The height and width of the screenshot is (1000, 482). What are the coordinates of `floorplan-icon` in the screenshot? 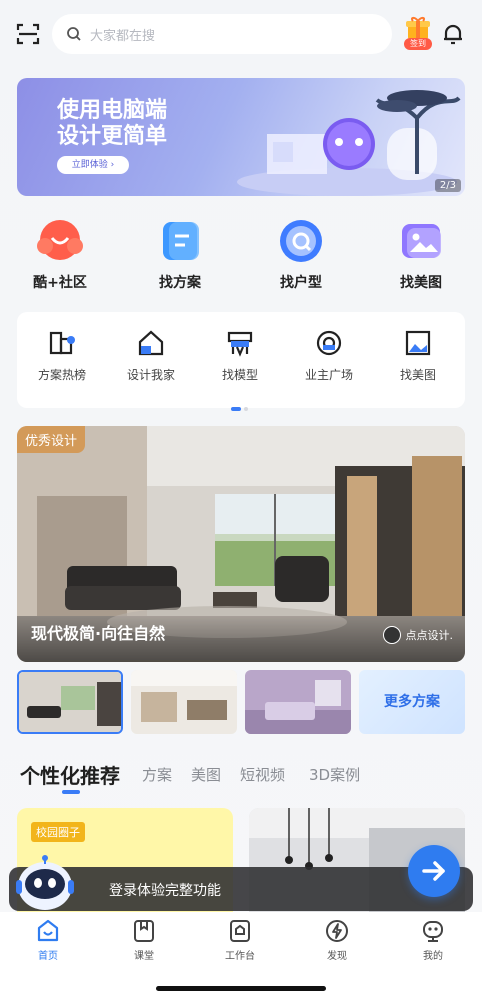 It's located at (301, 241).